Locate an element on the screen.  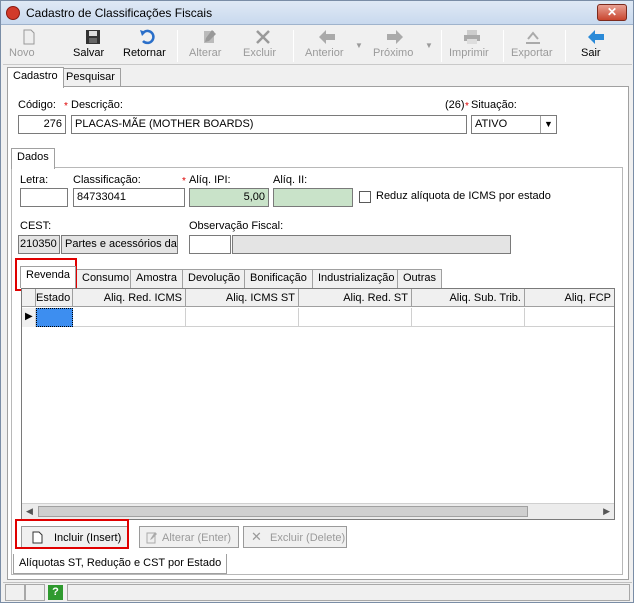
tab-consumo: Consumo is located at coordinates (106, 278).